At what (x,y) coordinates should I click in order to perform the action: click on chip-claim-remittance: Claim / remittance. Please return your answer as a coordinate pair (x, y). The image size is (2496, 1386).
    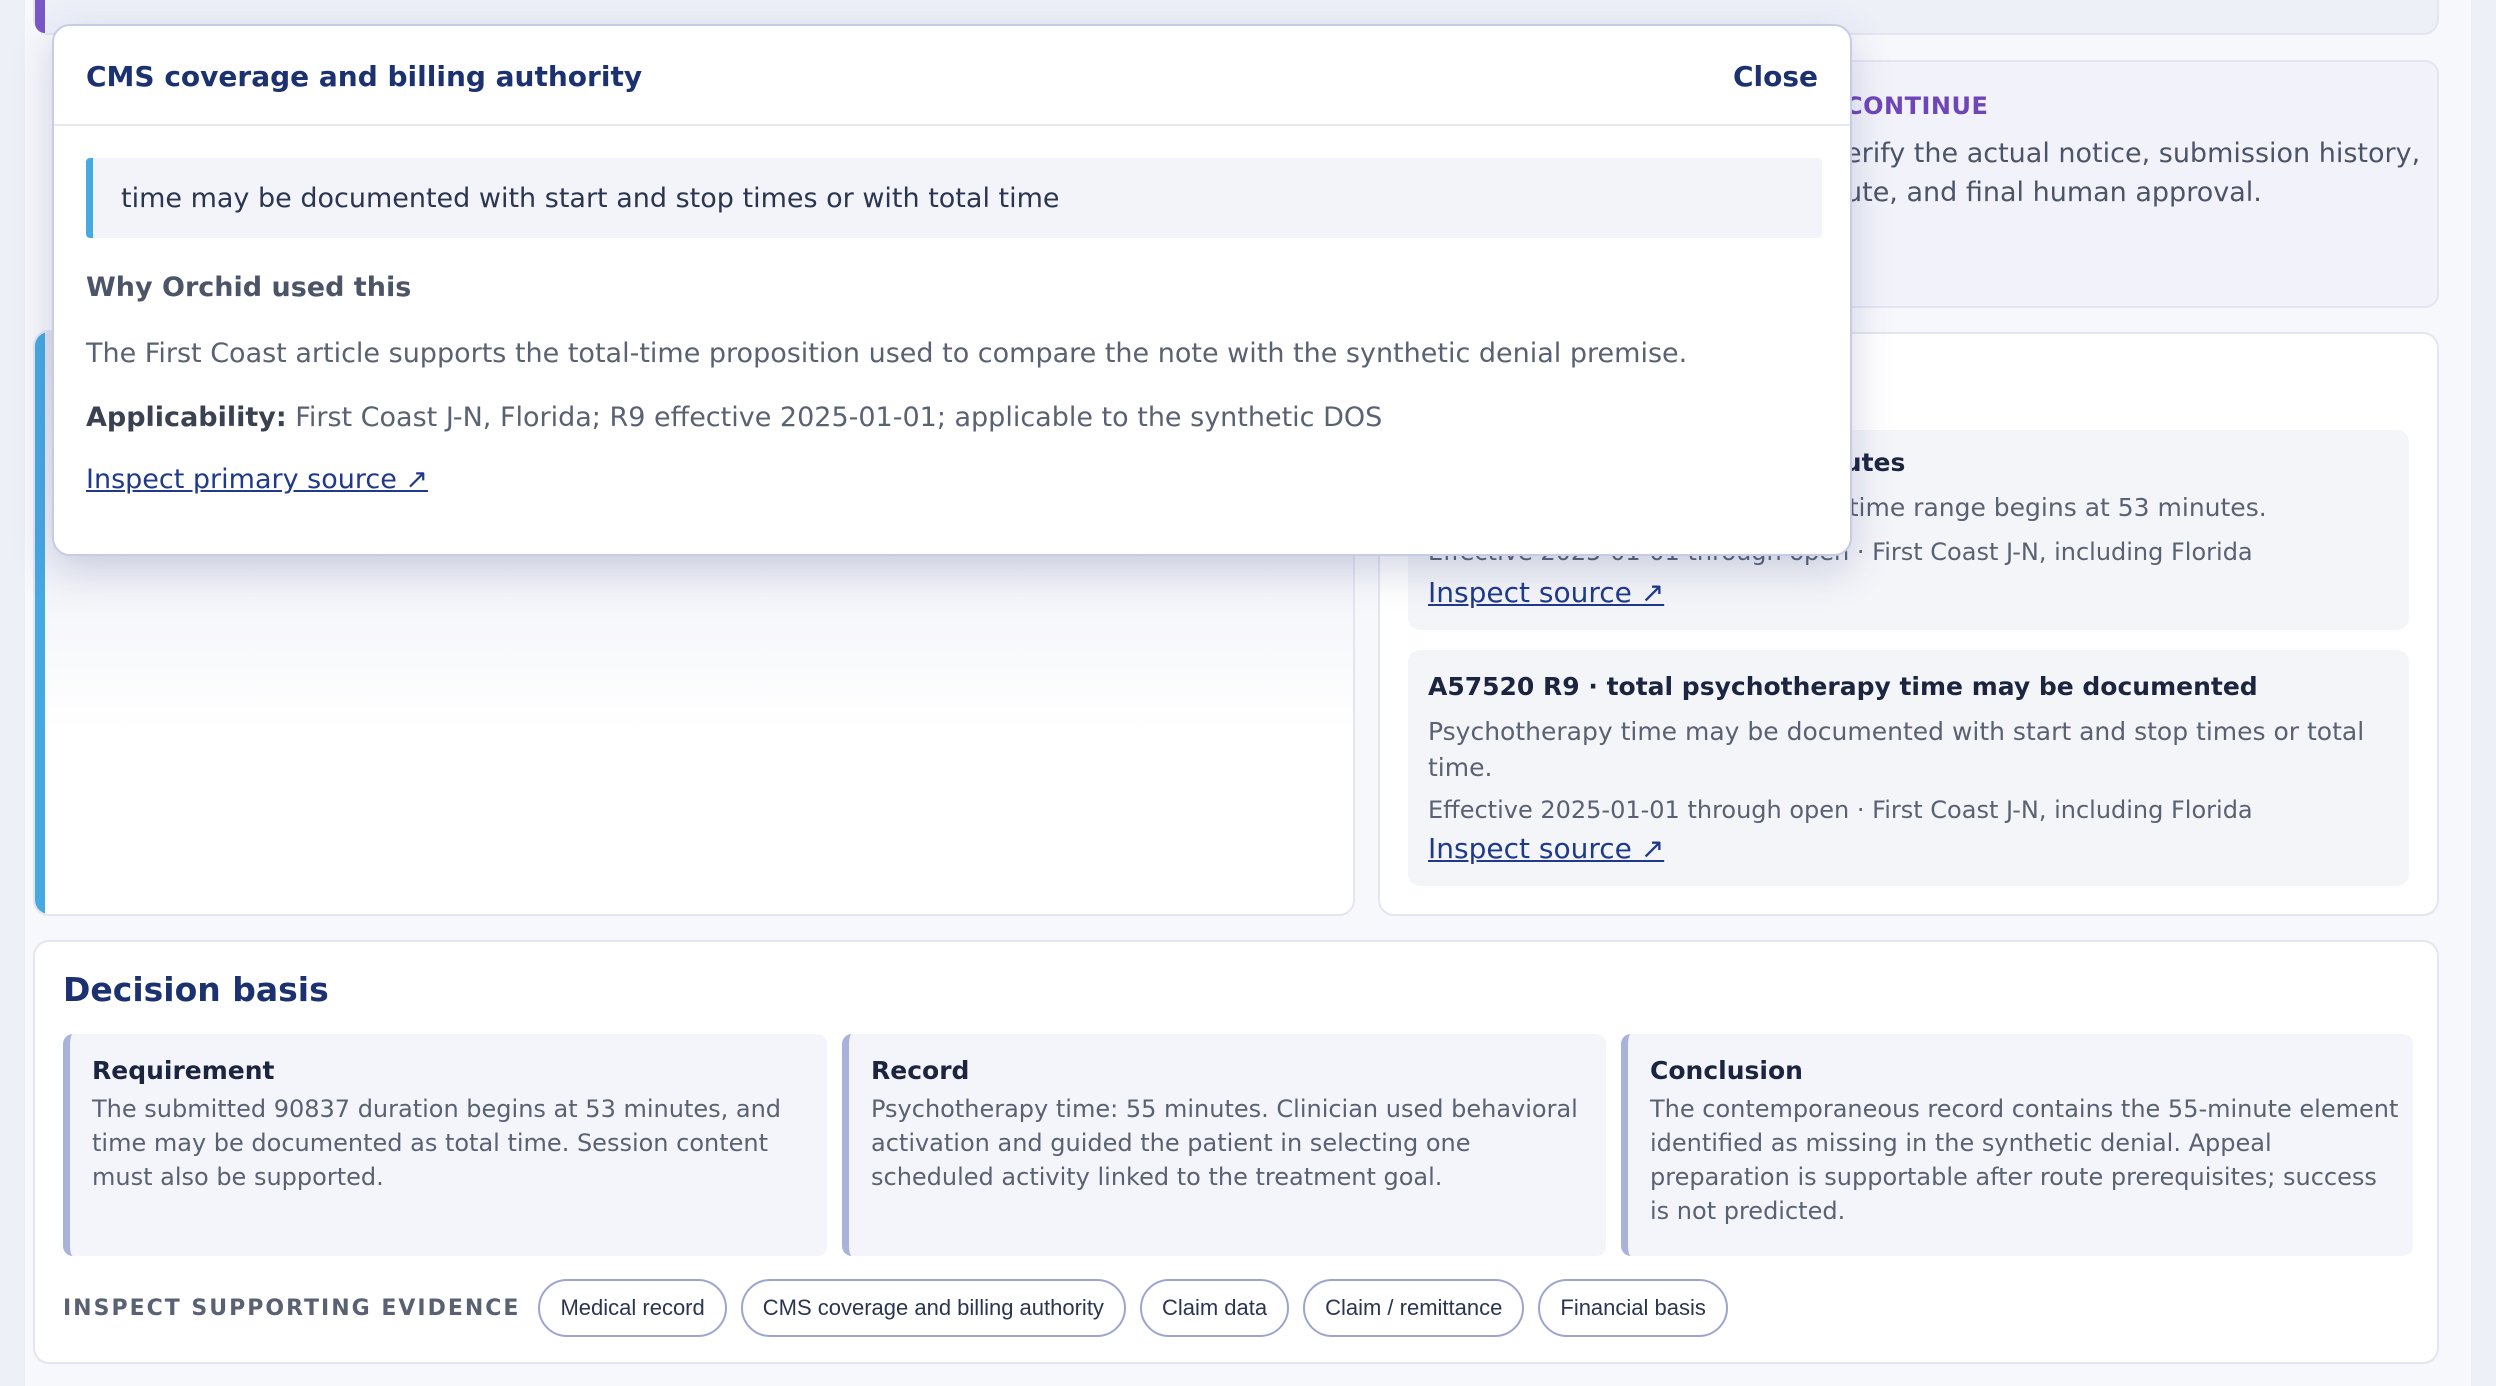
    Looking at the image, I should click on (1414, 1308).